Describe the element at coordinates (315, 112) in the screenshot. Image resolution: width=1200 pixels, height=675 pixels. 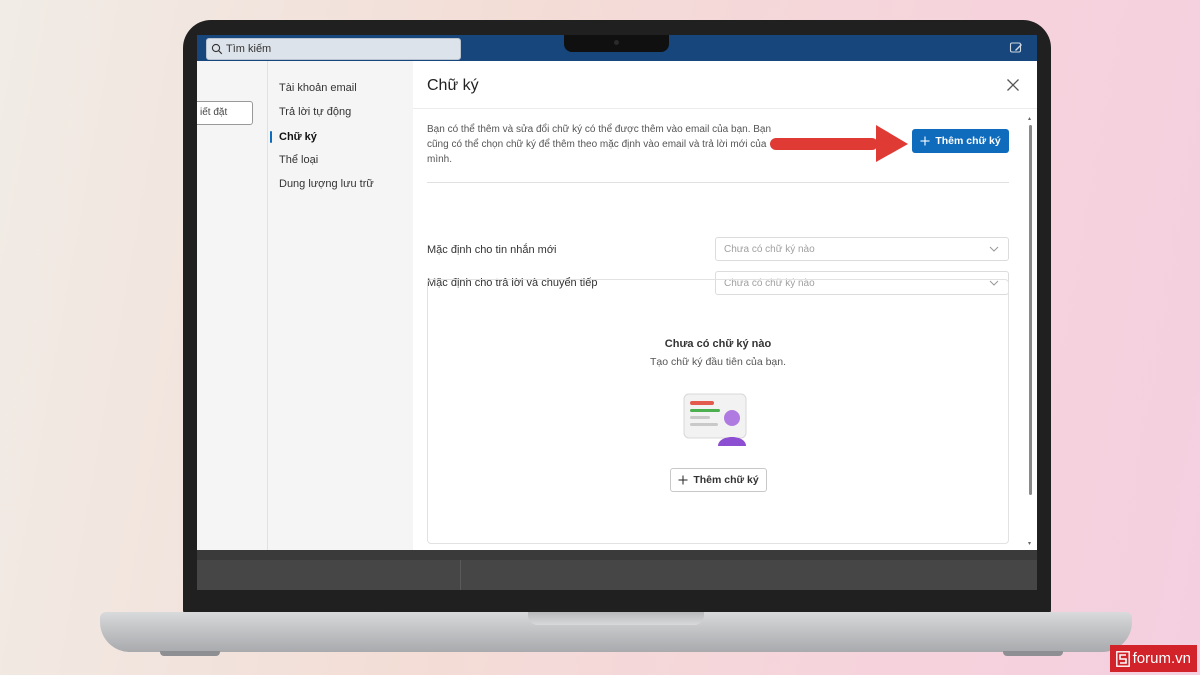
I see `nav-item-auto-reply: Trả lời tự động` at that location.